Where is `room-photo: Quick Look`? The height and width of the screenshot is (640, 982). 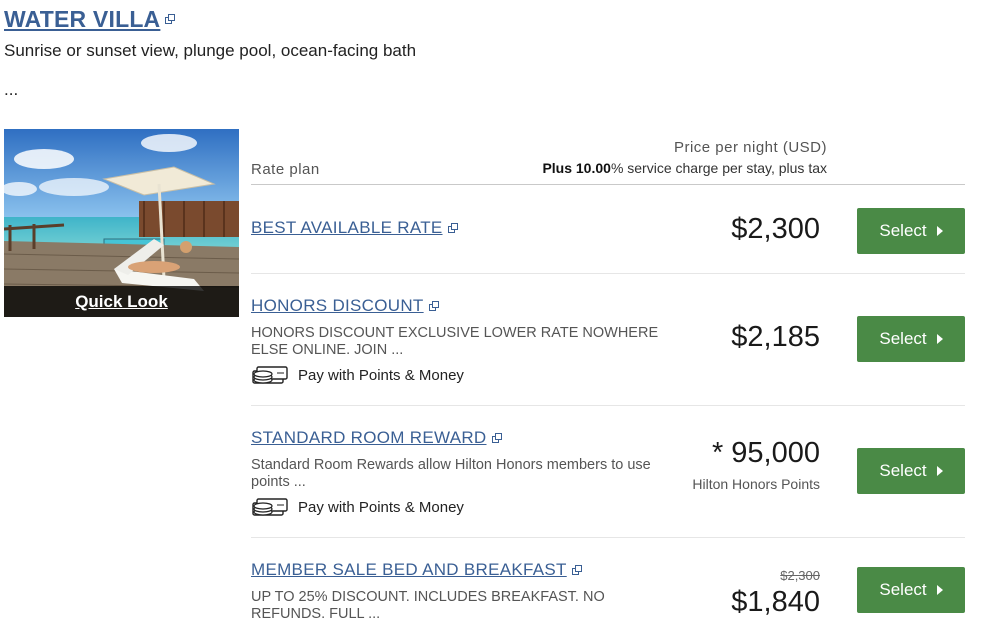
room-photo: Quick Look is located at coordinates (121, 223).